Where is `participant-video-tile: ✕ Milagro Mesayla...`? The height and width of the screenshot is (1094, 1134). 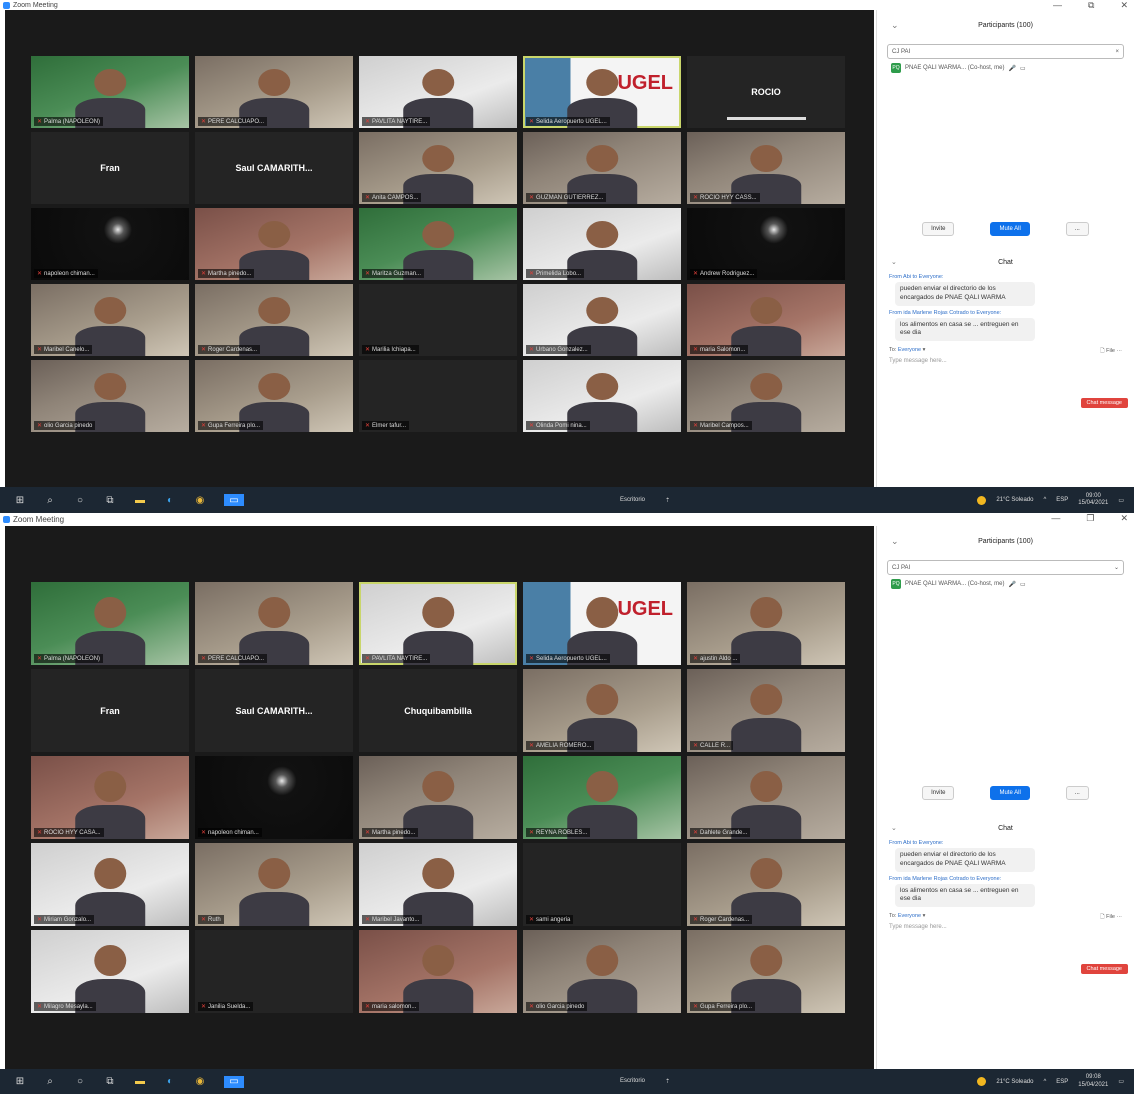 participant-video-tile: ✕ Milagro Mesayla... is located at coordinates (110, 971).